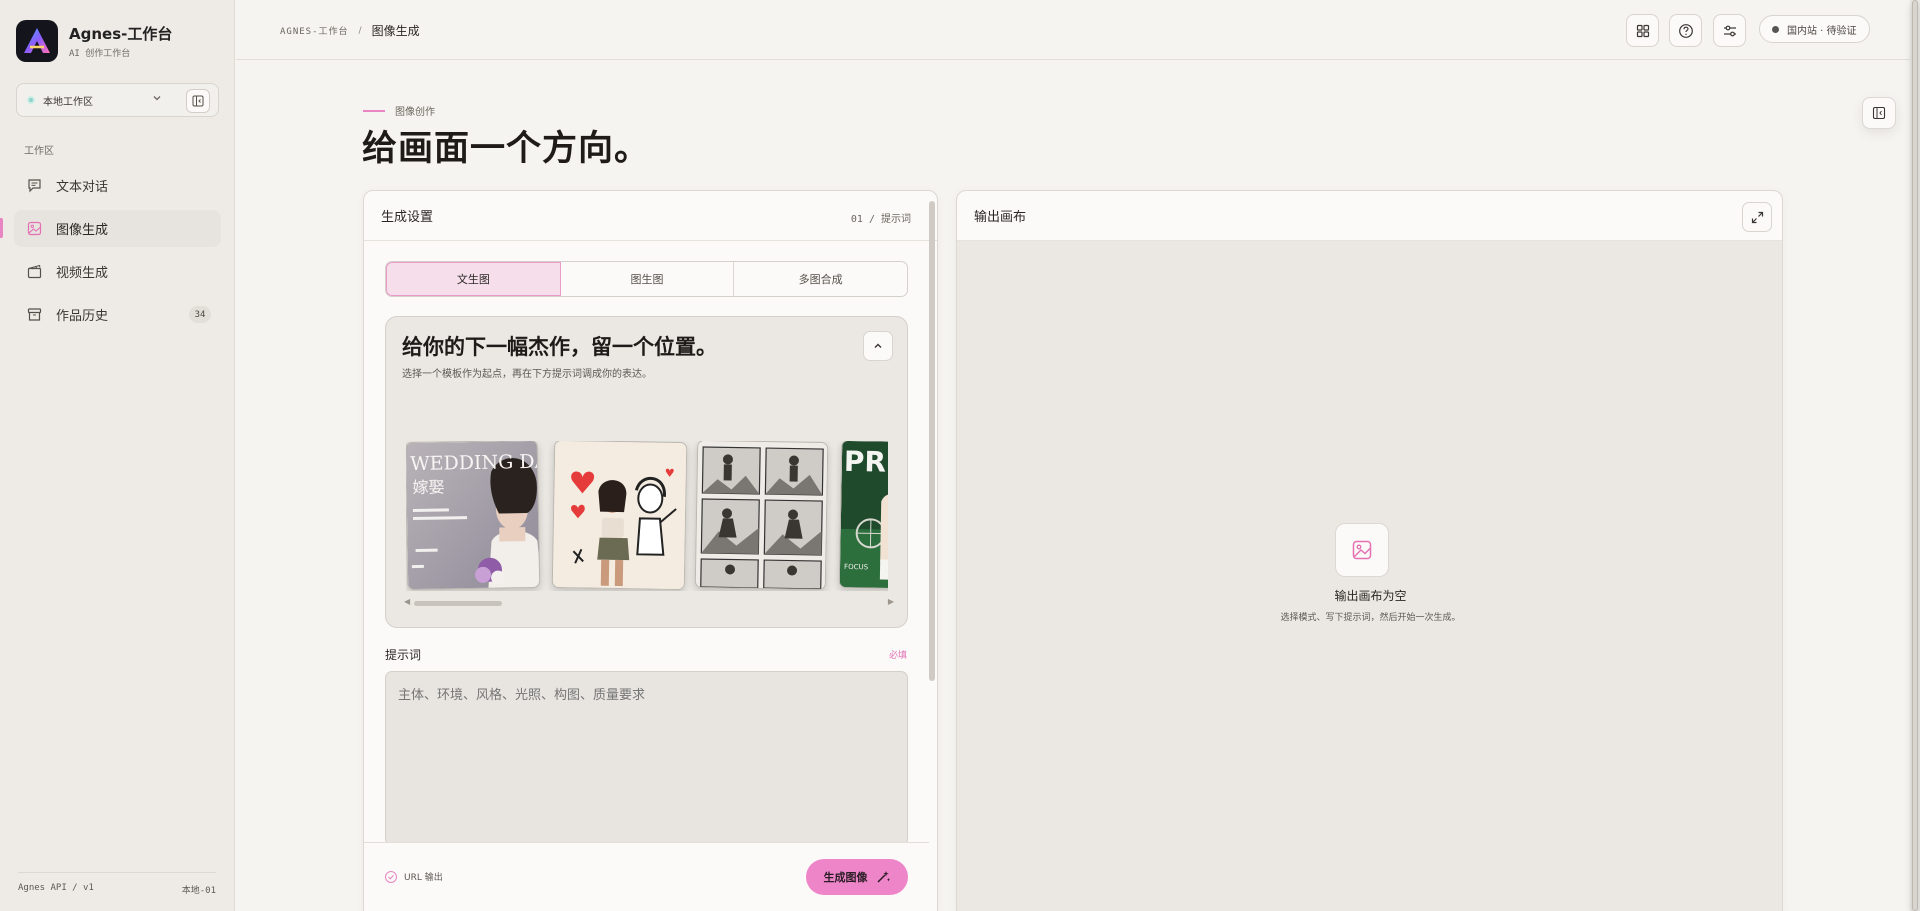 This screenshot has height=911, width=1920. Describe the element at coordinates (121, 34) in the screenshot. I see `brand-title: Agnes-工作台` at that location.